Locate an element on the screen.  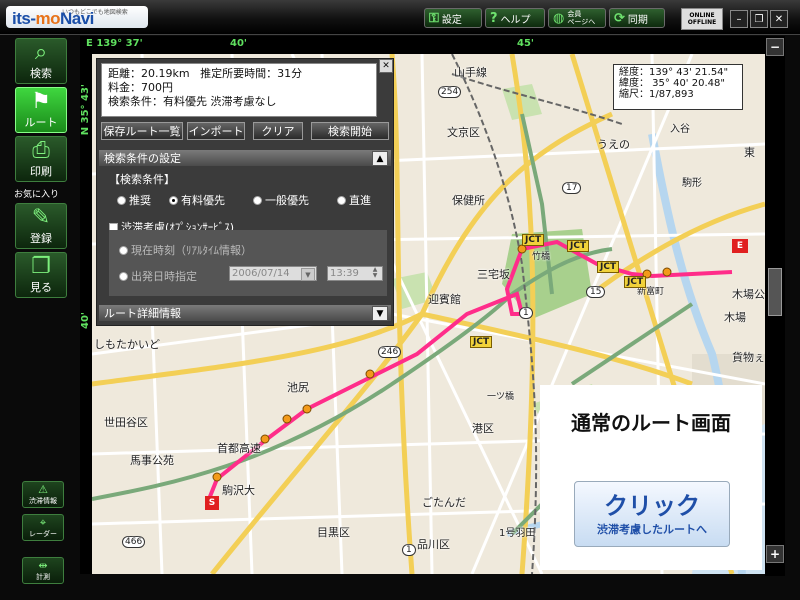
option-current-time: 現在時刻（ﾘｱﾙﾀｲﾑ情報） is located at coordinates (185, 250).